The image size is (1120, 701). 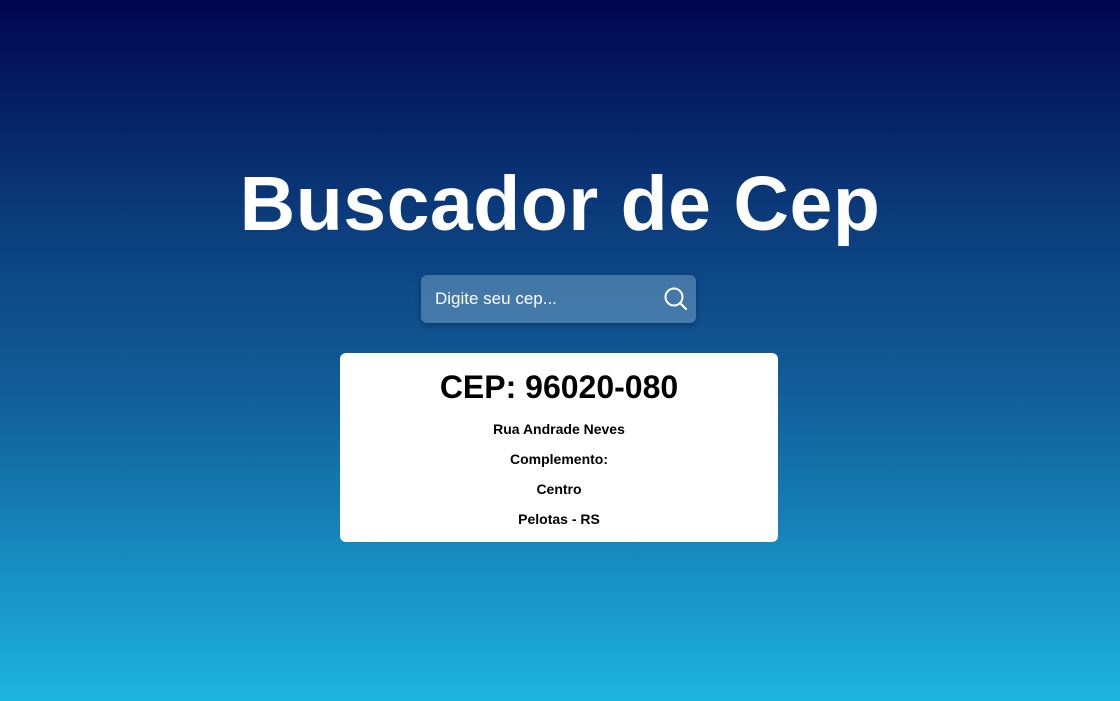 I want to click on cep-search-input, so click(x=538, y=299).